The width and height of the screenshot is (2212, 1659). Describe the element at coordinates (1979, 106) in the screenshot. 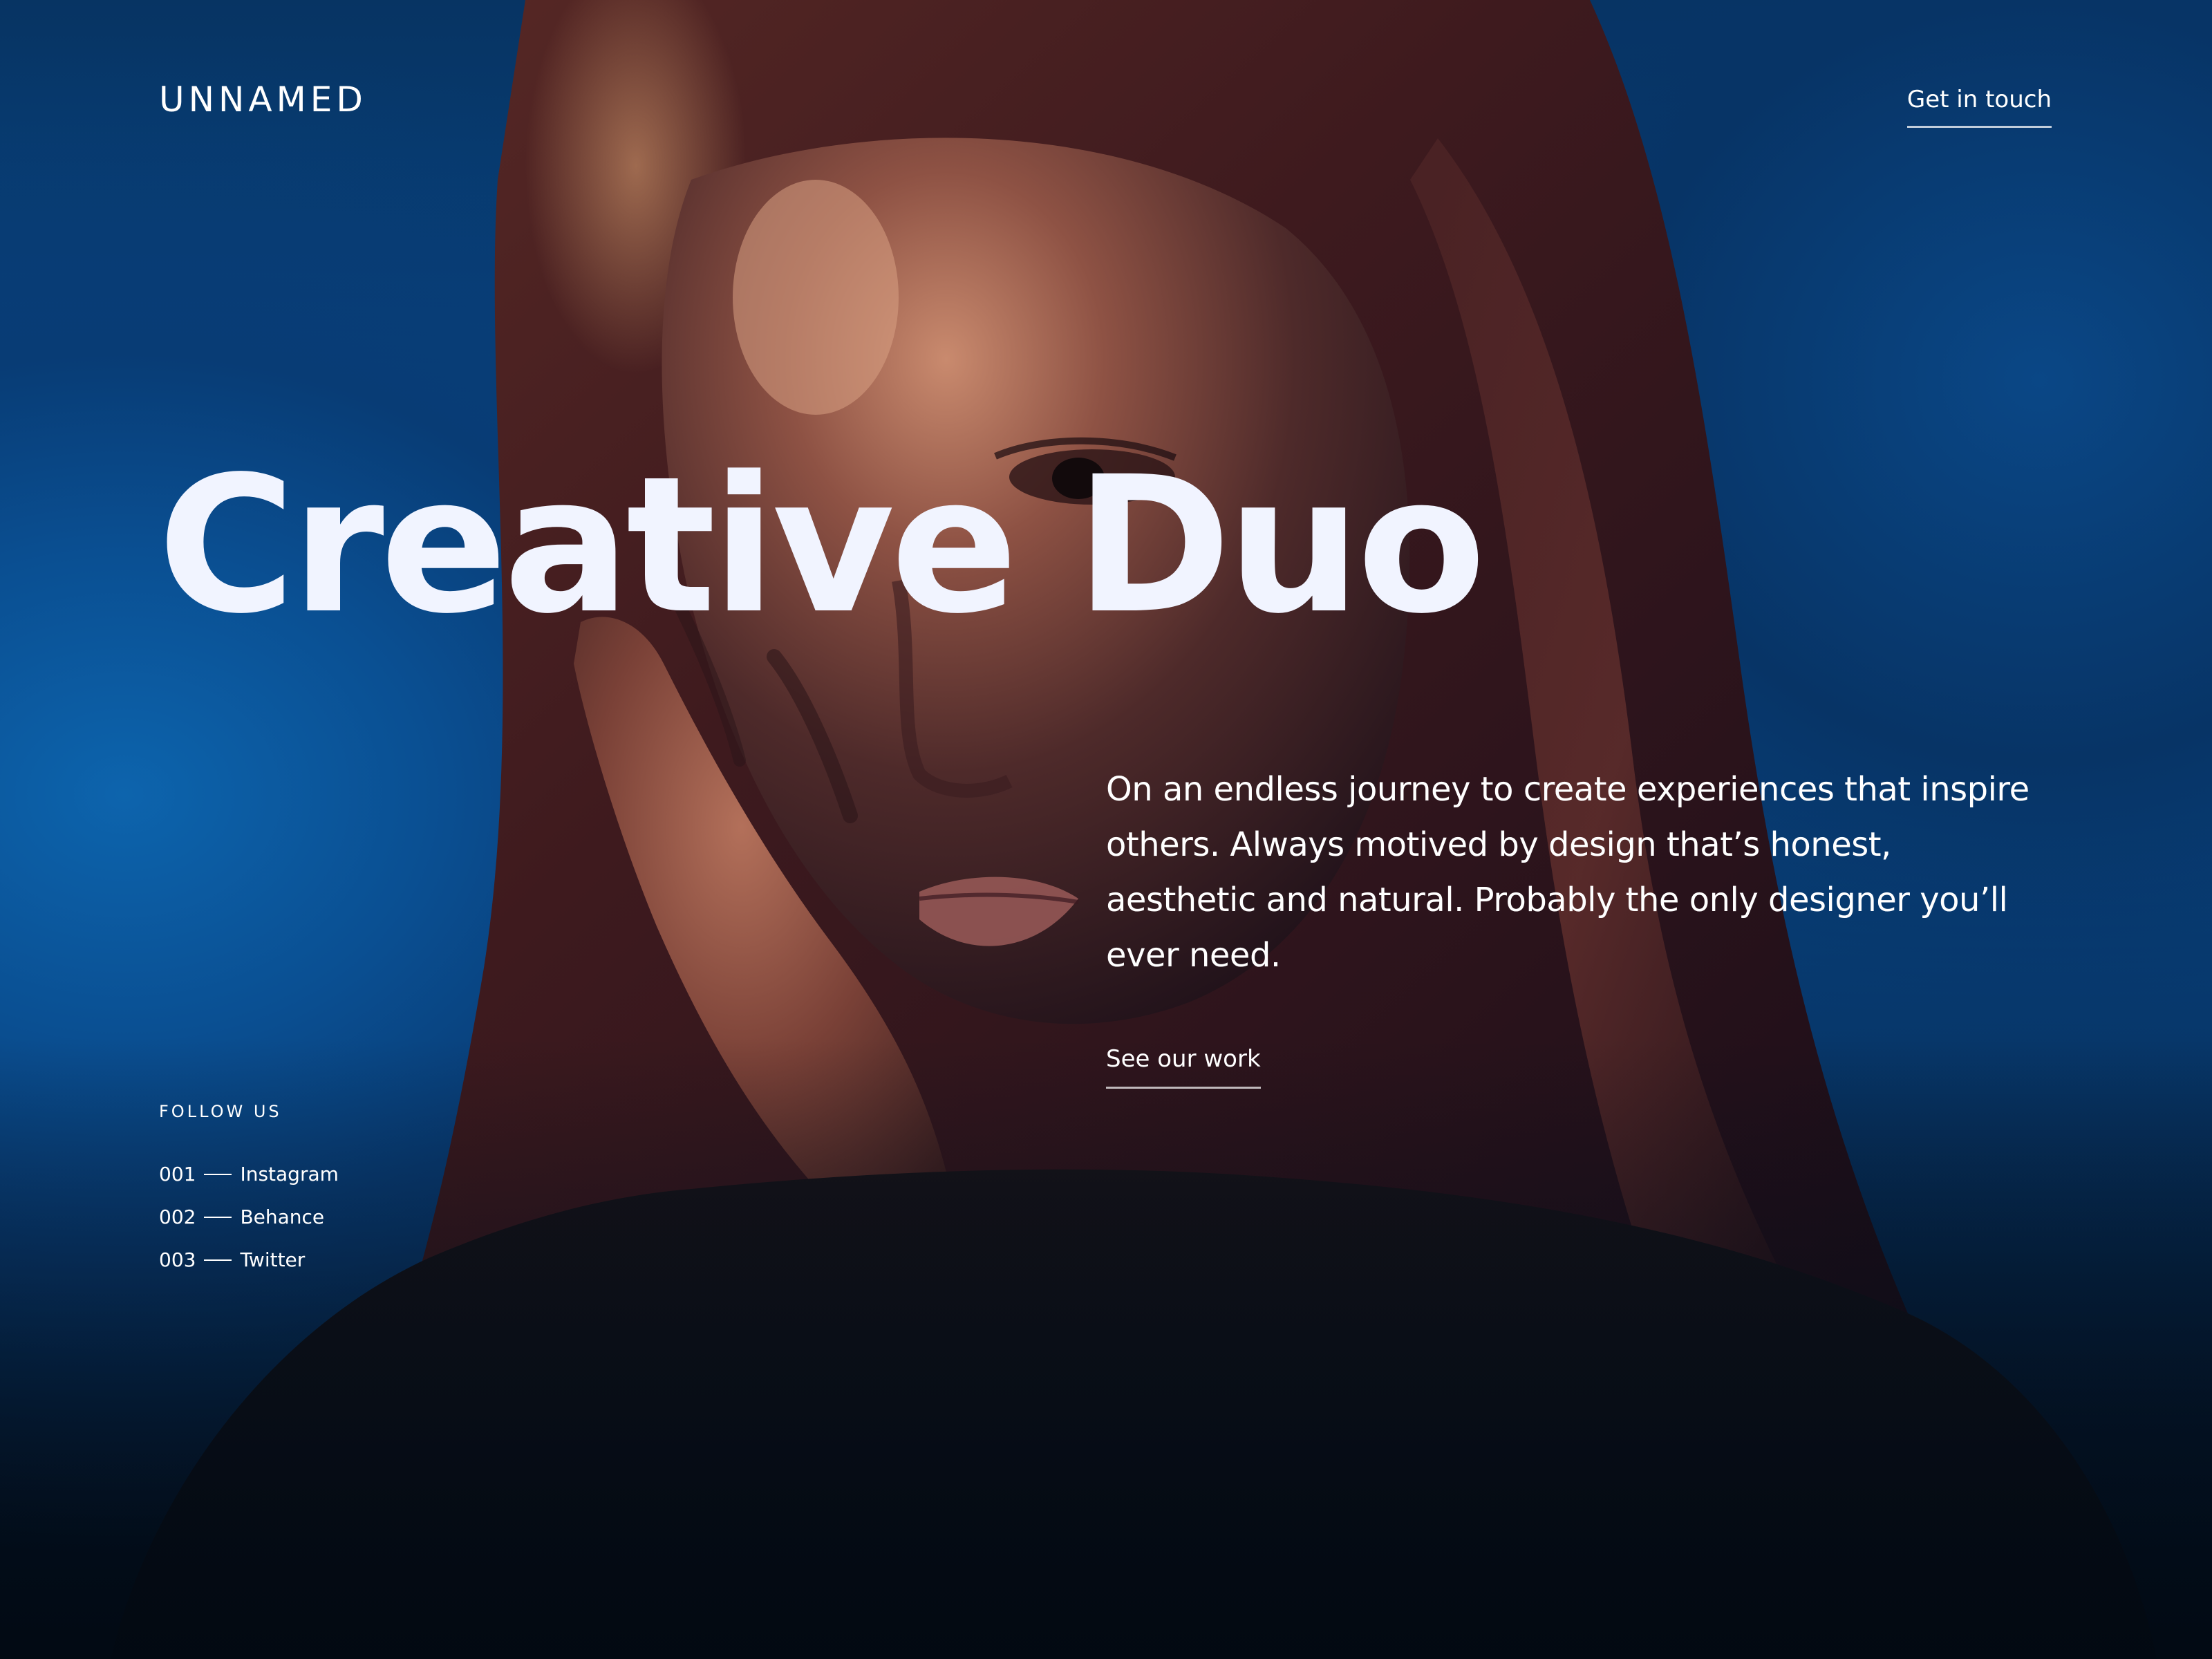

I see `get-in-touch-link: Get in touch` at that location.